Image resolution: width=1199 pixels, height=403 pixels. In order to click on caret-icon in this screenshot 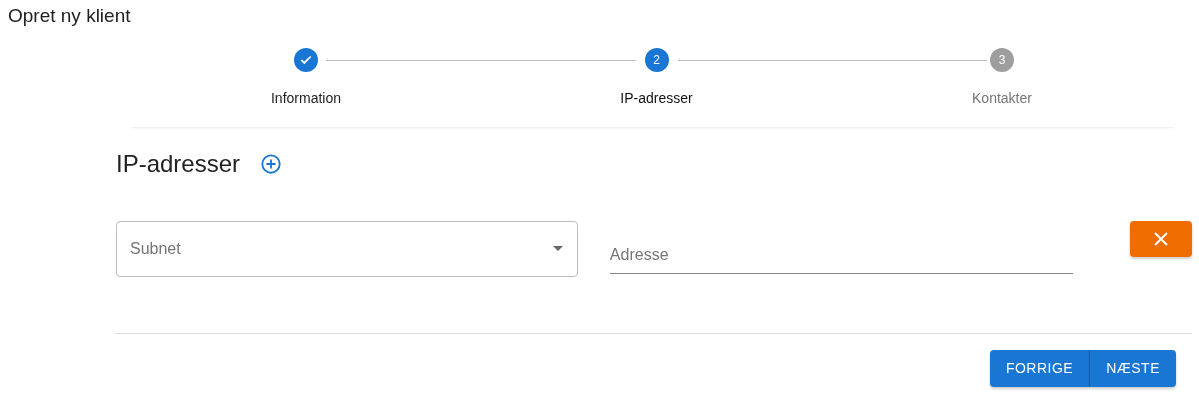, I will do `click(557, 248)`.